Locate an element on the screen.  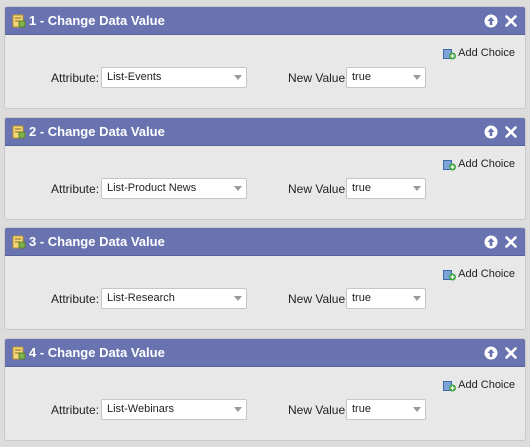
step-header: 3 - Change Data Value is located at coordinates (265, 242).